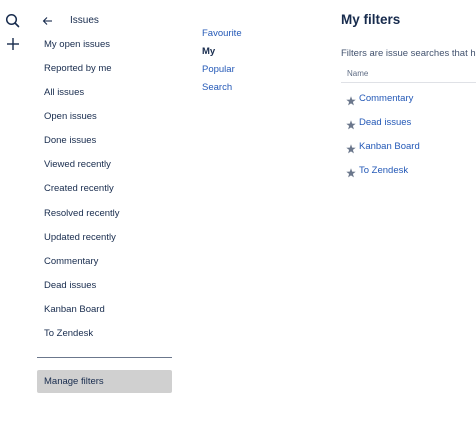  Describe the element at coordinates (13, 218) in the screenshot. I see `global-nav` at that location.